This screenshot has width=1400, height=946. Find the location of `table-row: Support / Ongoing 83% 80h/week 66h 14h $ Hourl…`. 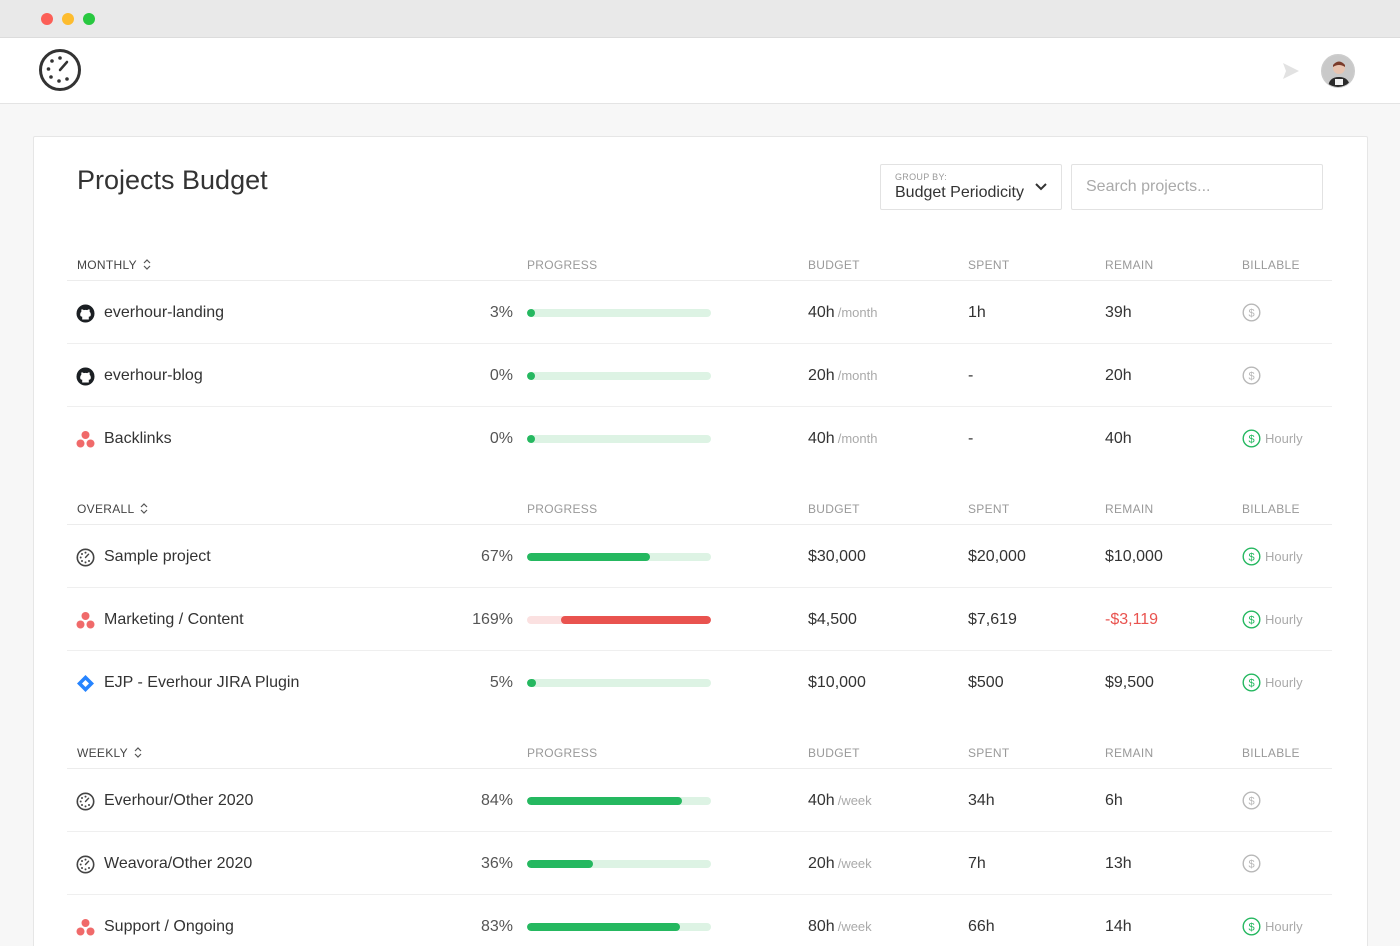

table-row: Support / Ongoing 83% 80h/week 66h 14h $ Hourl… is located at coordinates (699, 920).